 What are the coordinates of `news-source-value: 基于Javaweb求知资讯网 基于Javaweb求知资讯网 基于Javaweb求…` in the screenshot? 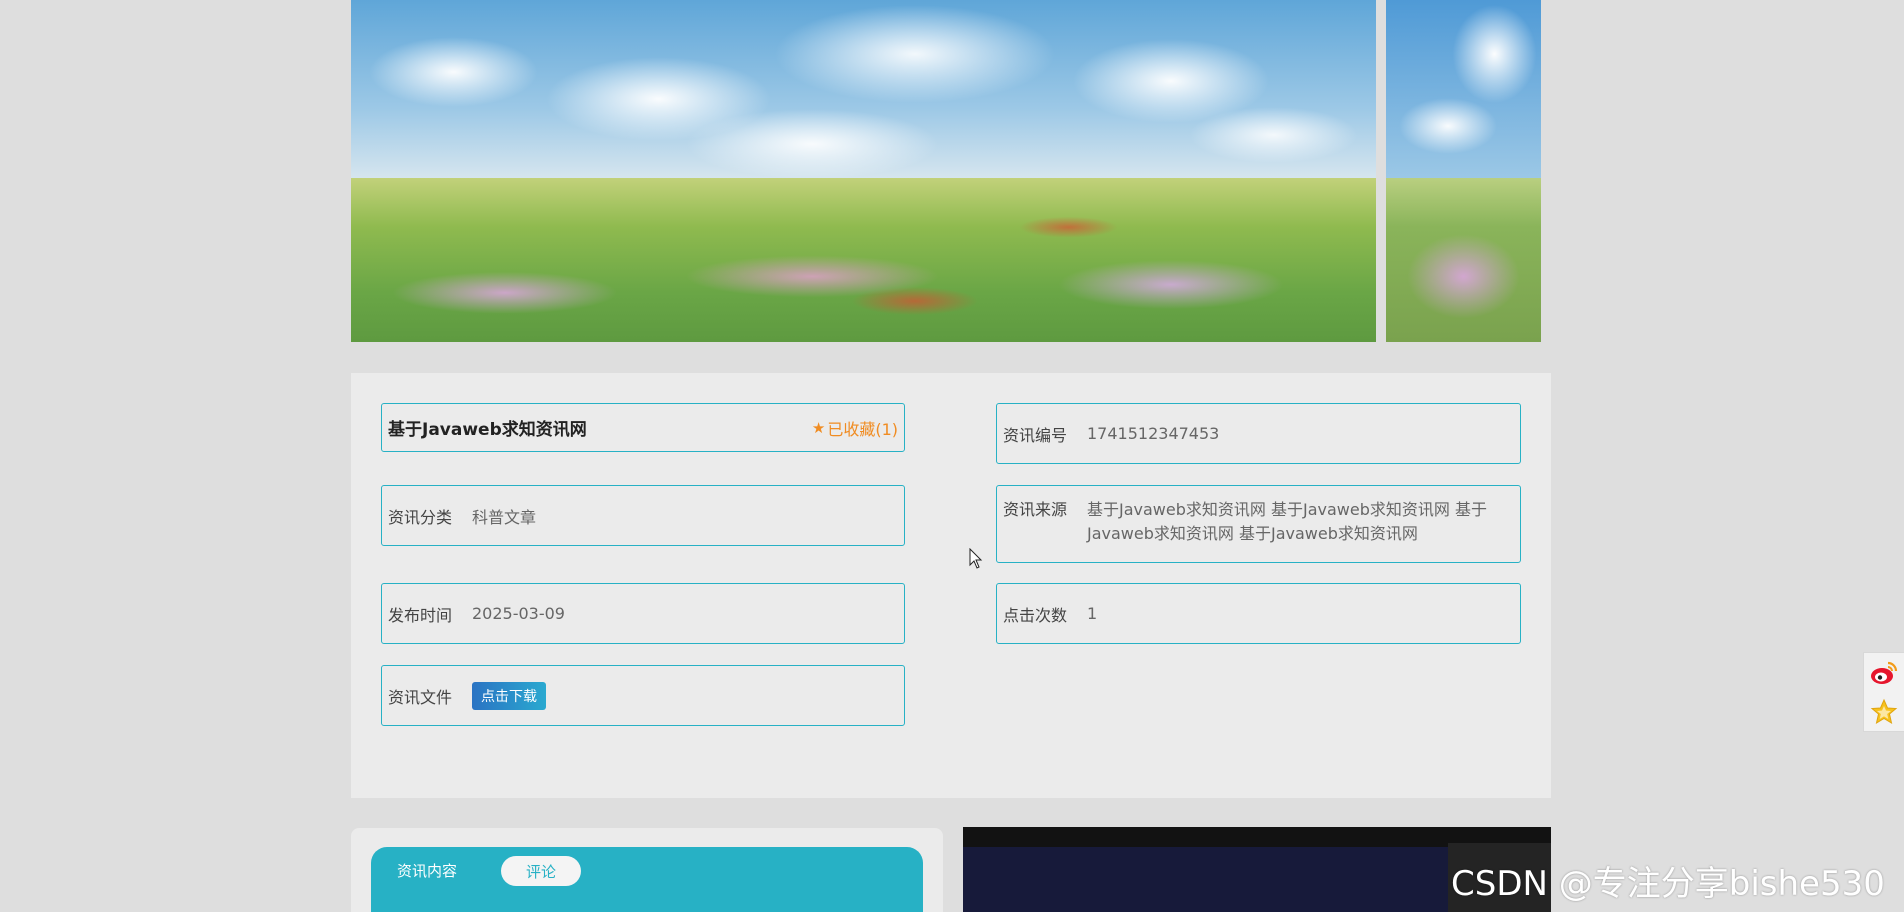 It's located at (1287, 521).